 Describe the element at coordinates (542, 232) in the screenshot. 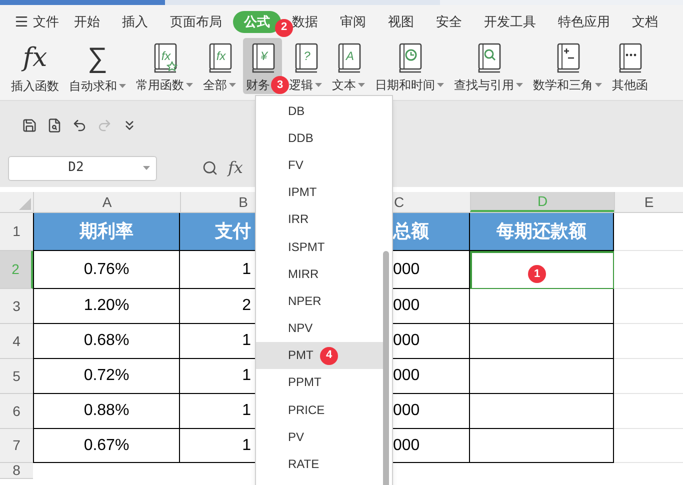

I see `header-cell: 每期还款额` at that location.